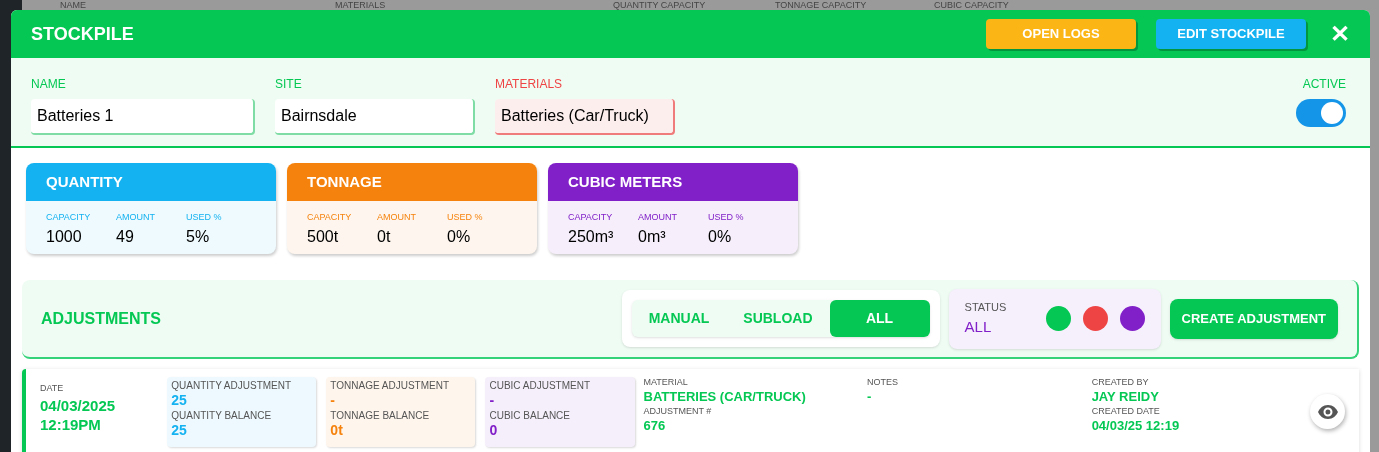  I want to click on eye-icon, so click(1327, 411).